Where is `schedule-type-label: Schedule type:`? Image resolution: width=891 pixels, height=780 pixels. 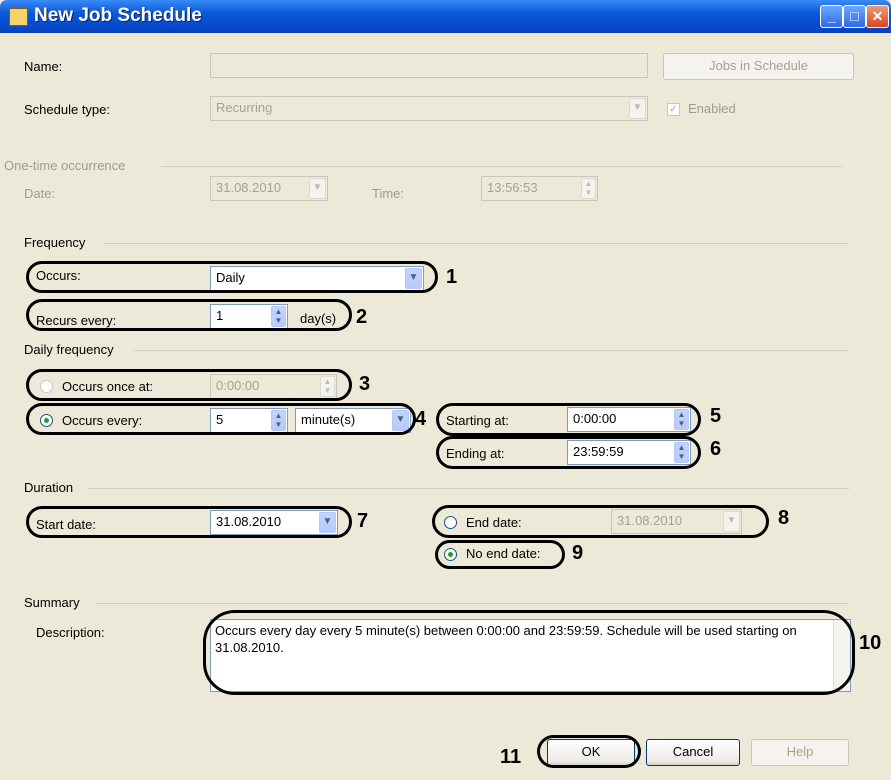 schedule-type-label: Schedule type: is located at coordinates (67, 109).